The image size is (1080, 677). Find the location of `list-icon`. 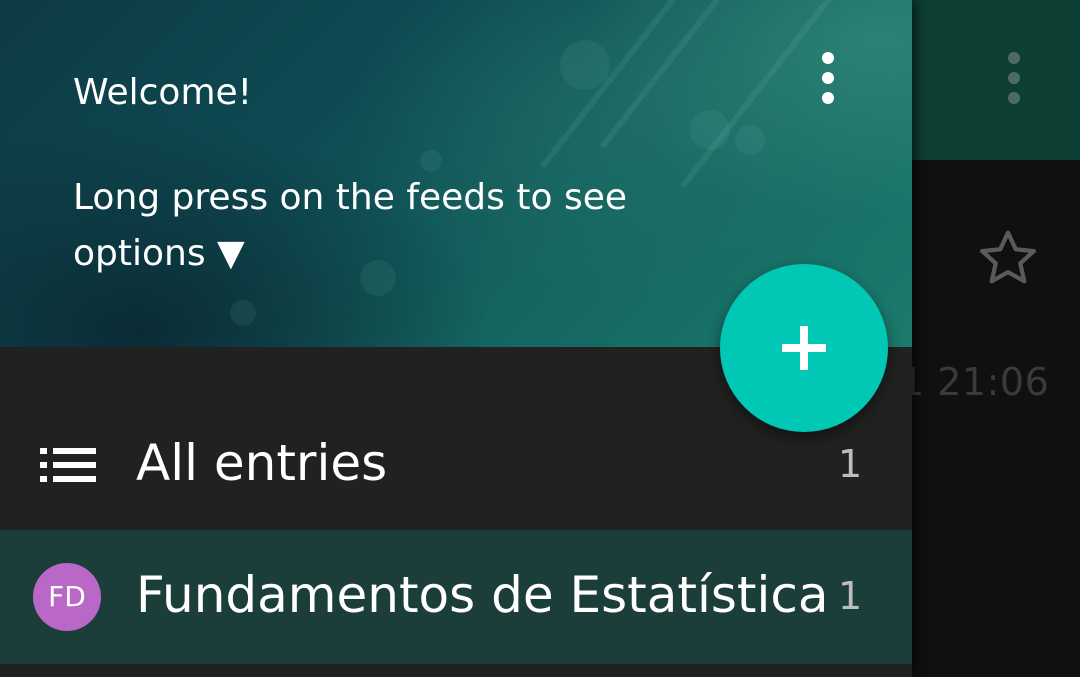

list-icon is located at coordinates (68, 465).